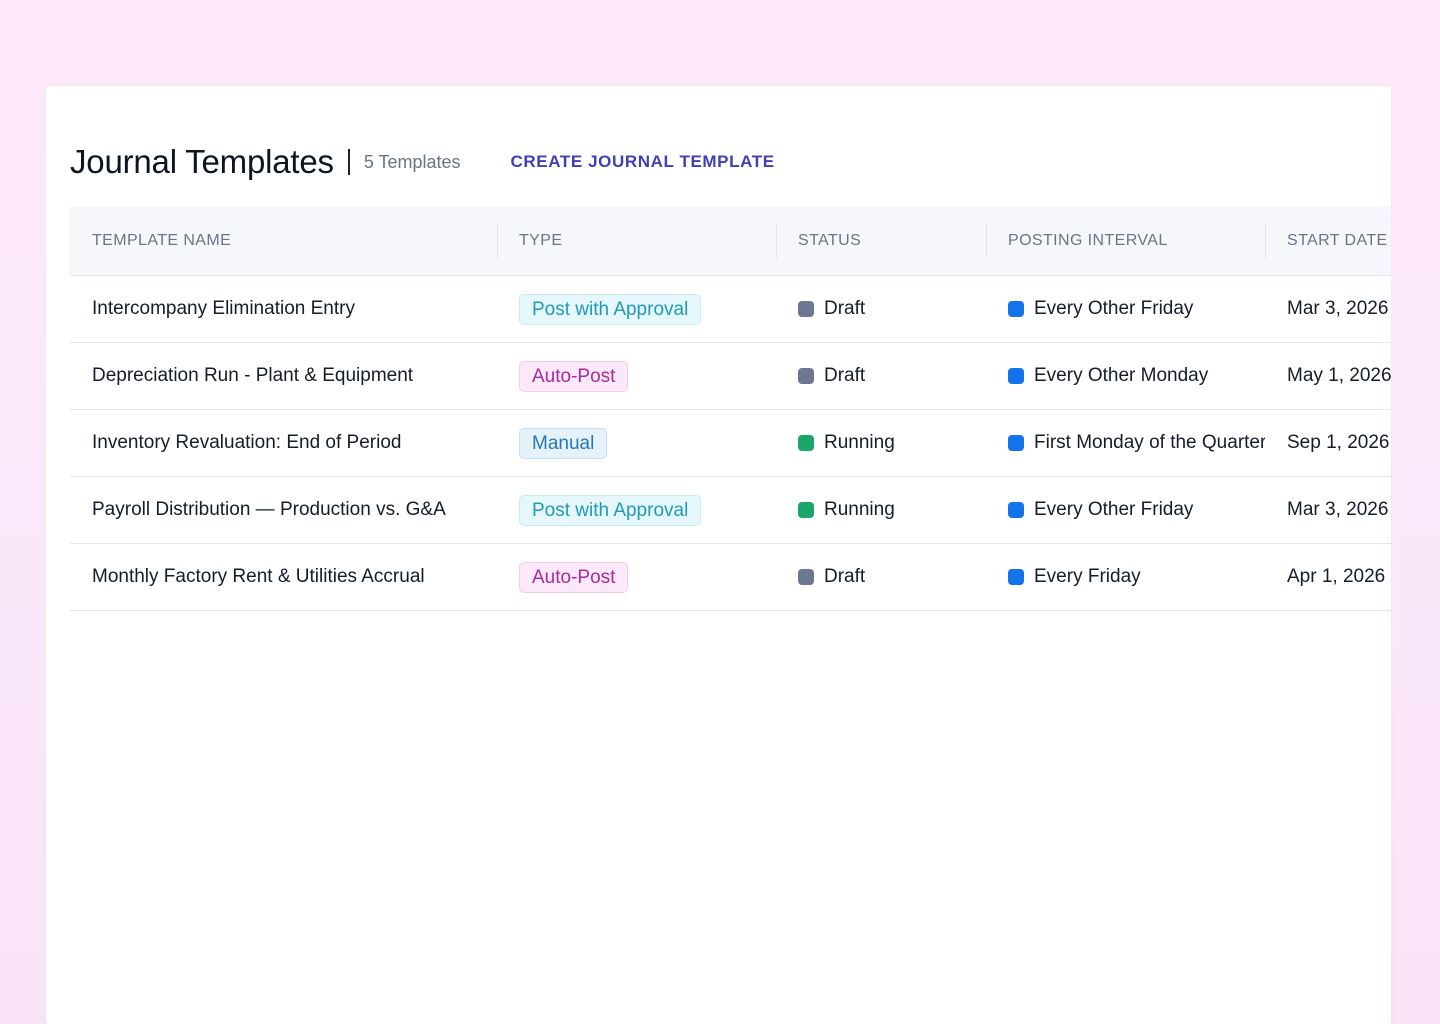 This screenshot has width=1440, height=1024. Describe the element at coordinates (1336, 576) in the screenshot. I see `start-date: Apr 1, 2026` at that location.